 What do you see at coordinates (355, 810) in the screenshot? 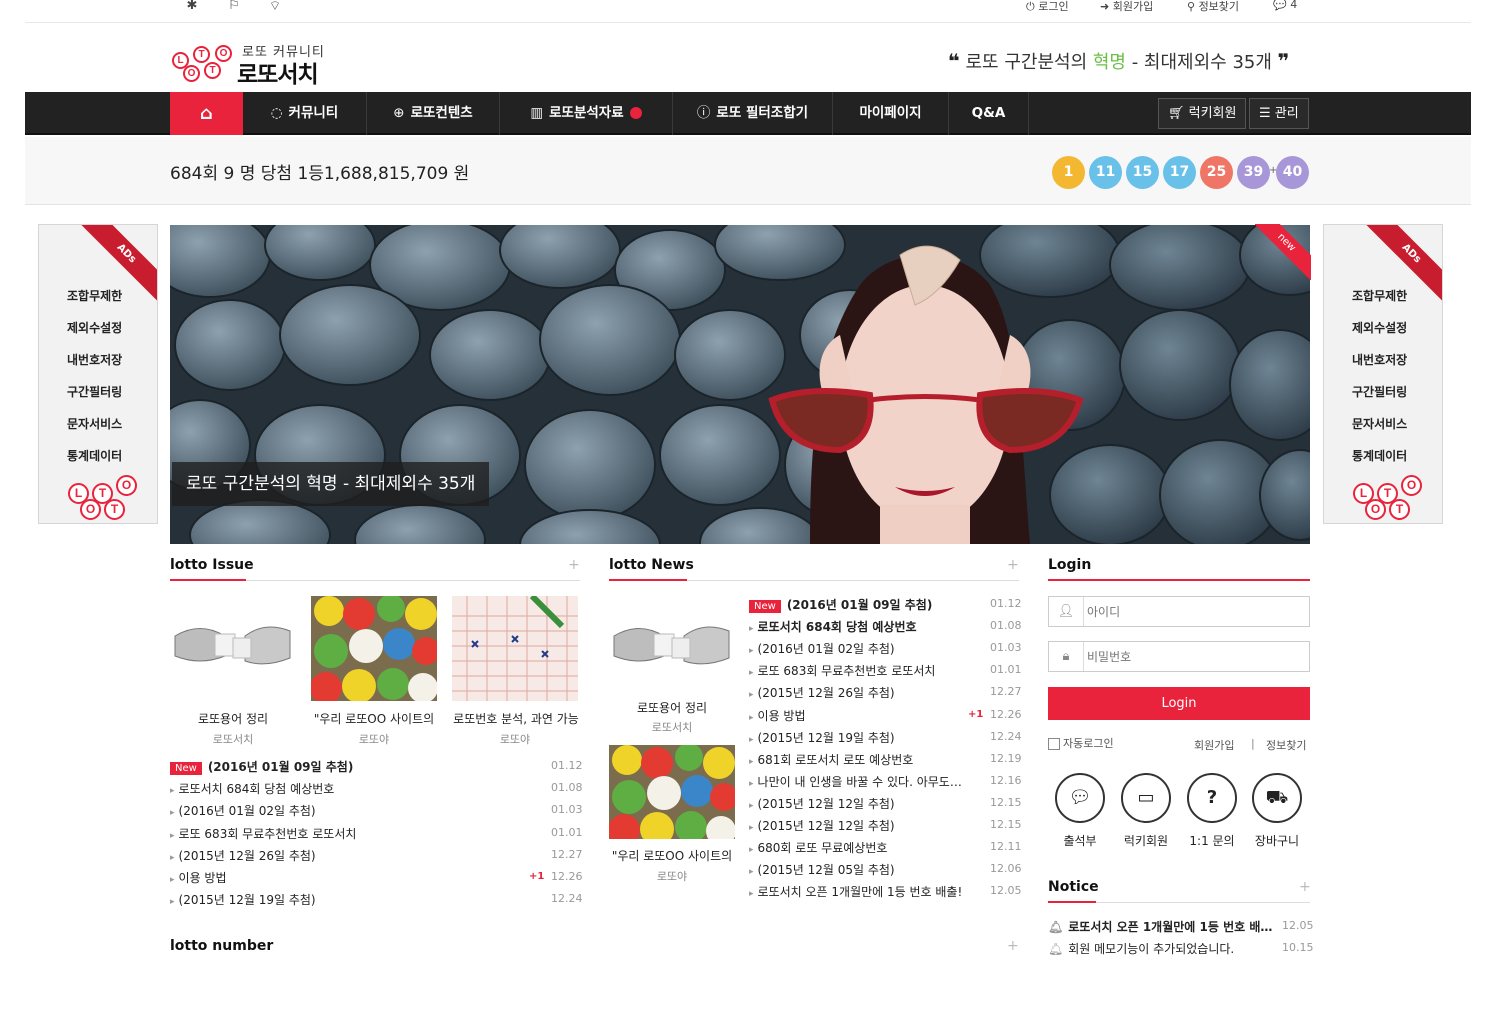
I see `issue-list-item: ▸ (2016년 01월 02일 추첨)` at bounding box center [355, 810].